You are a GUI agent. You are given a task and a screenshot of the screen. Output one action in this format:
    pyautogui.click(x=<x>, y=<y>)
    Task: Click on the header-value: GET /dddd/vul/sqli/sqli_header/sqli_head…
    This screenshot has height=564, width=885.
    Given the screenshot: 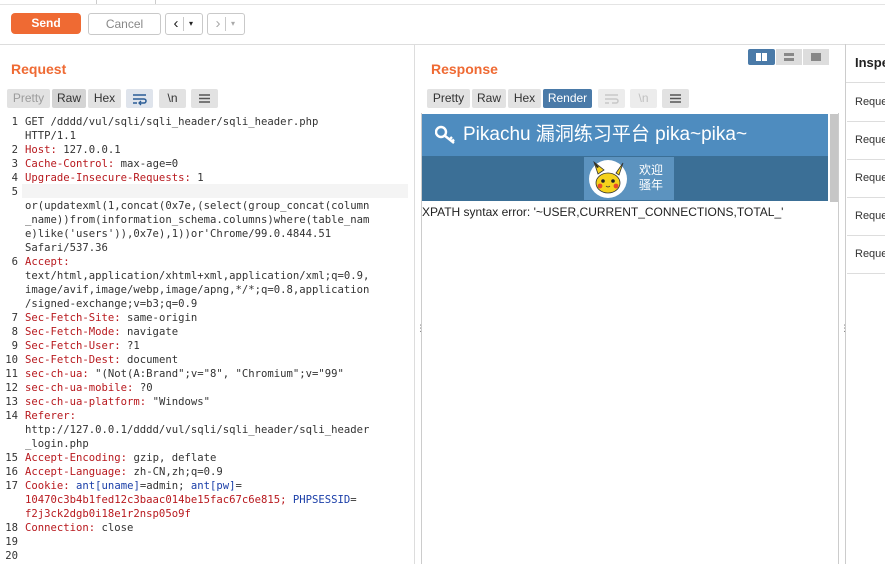 What is the action you would take?
    pyautogui.click(x=172, y=122)
    